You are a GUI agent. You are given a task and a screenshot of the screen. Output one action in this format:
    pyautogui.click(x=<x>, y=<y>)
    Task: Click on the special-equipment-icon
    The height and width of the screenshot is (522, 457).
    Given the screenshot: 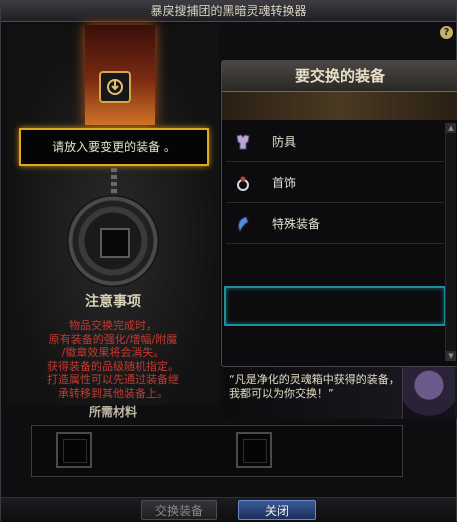 What is the action you would take?
    pyautogui.click(x=243, y=224)
    